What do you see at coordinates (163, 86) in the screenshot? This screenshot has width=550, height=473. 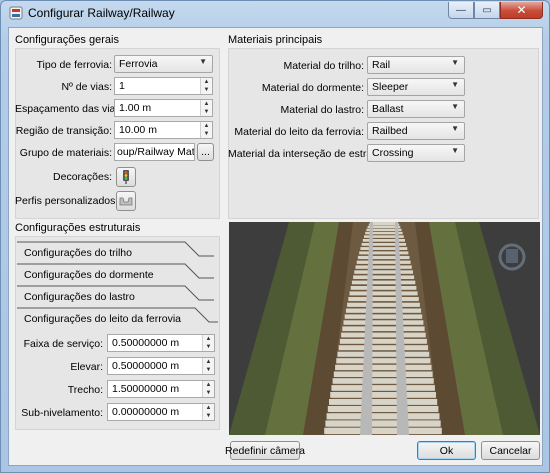 I see `tracks-spinbox: 1 ▲ ▼` at bounding box center [163, 86].